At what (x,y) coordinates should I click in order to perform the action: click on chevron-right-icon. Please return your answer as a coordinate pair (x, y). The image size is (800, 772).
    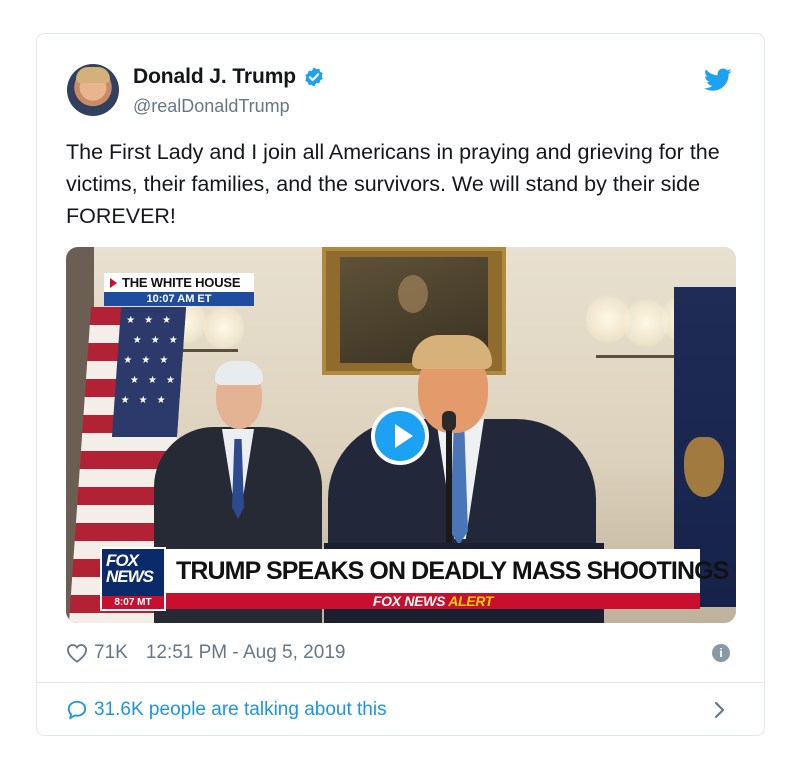
    Looking at the image, I should click on (719, 710).